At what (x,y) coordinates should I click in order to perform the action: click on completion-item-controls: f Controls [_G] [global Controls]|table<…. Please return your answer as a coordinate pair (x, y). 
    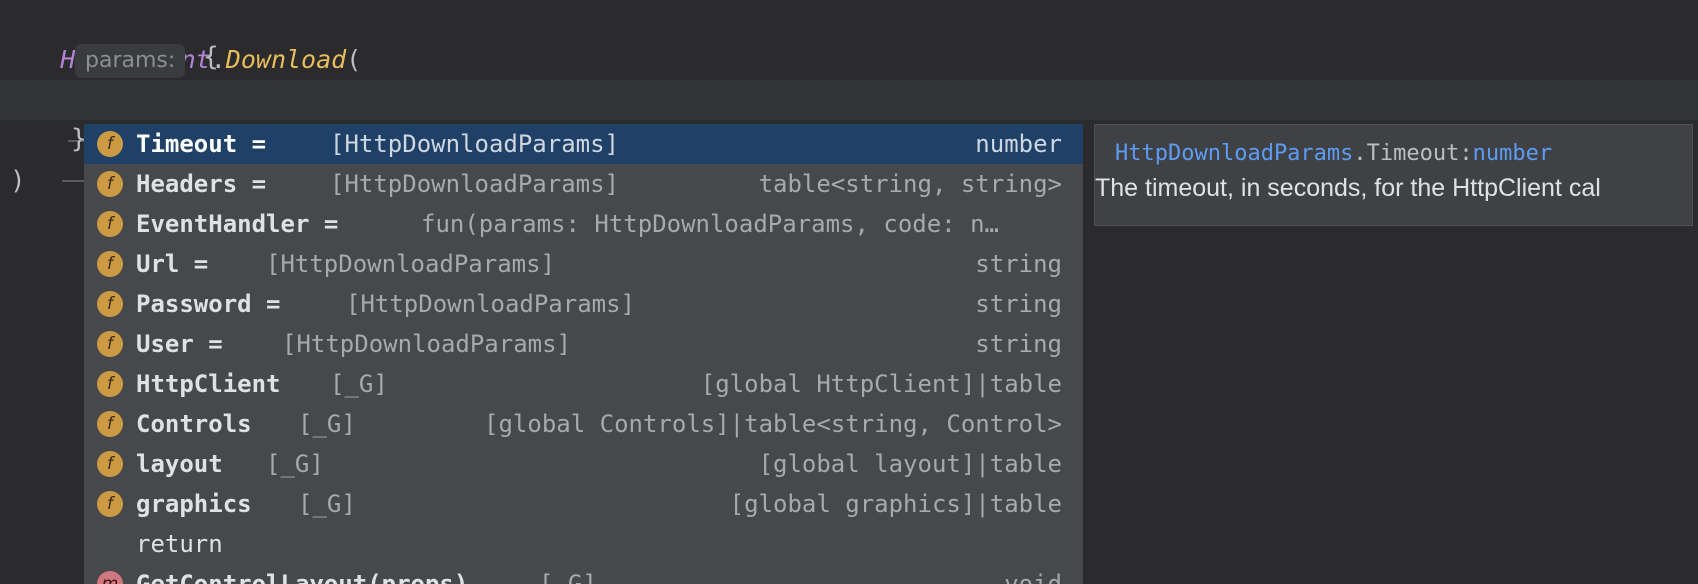
    Looking at the image, I should click on (583, 424).